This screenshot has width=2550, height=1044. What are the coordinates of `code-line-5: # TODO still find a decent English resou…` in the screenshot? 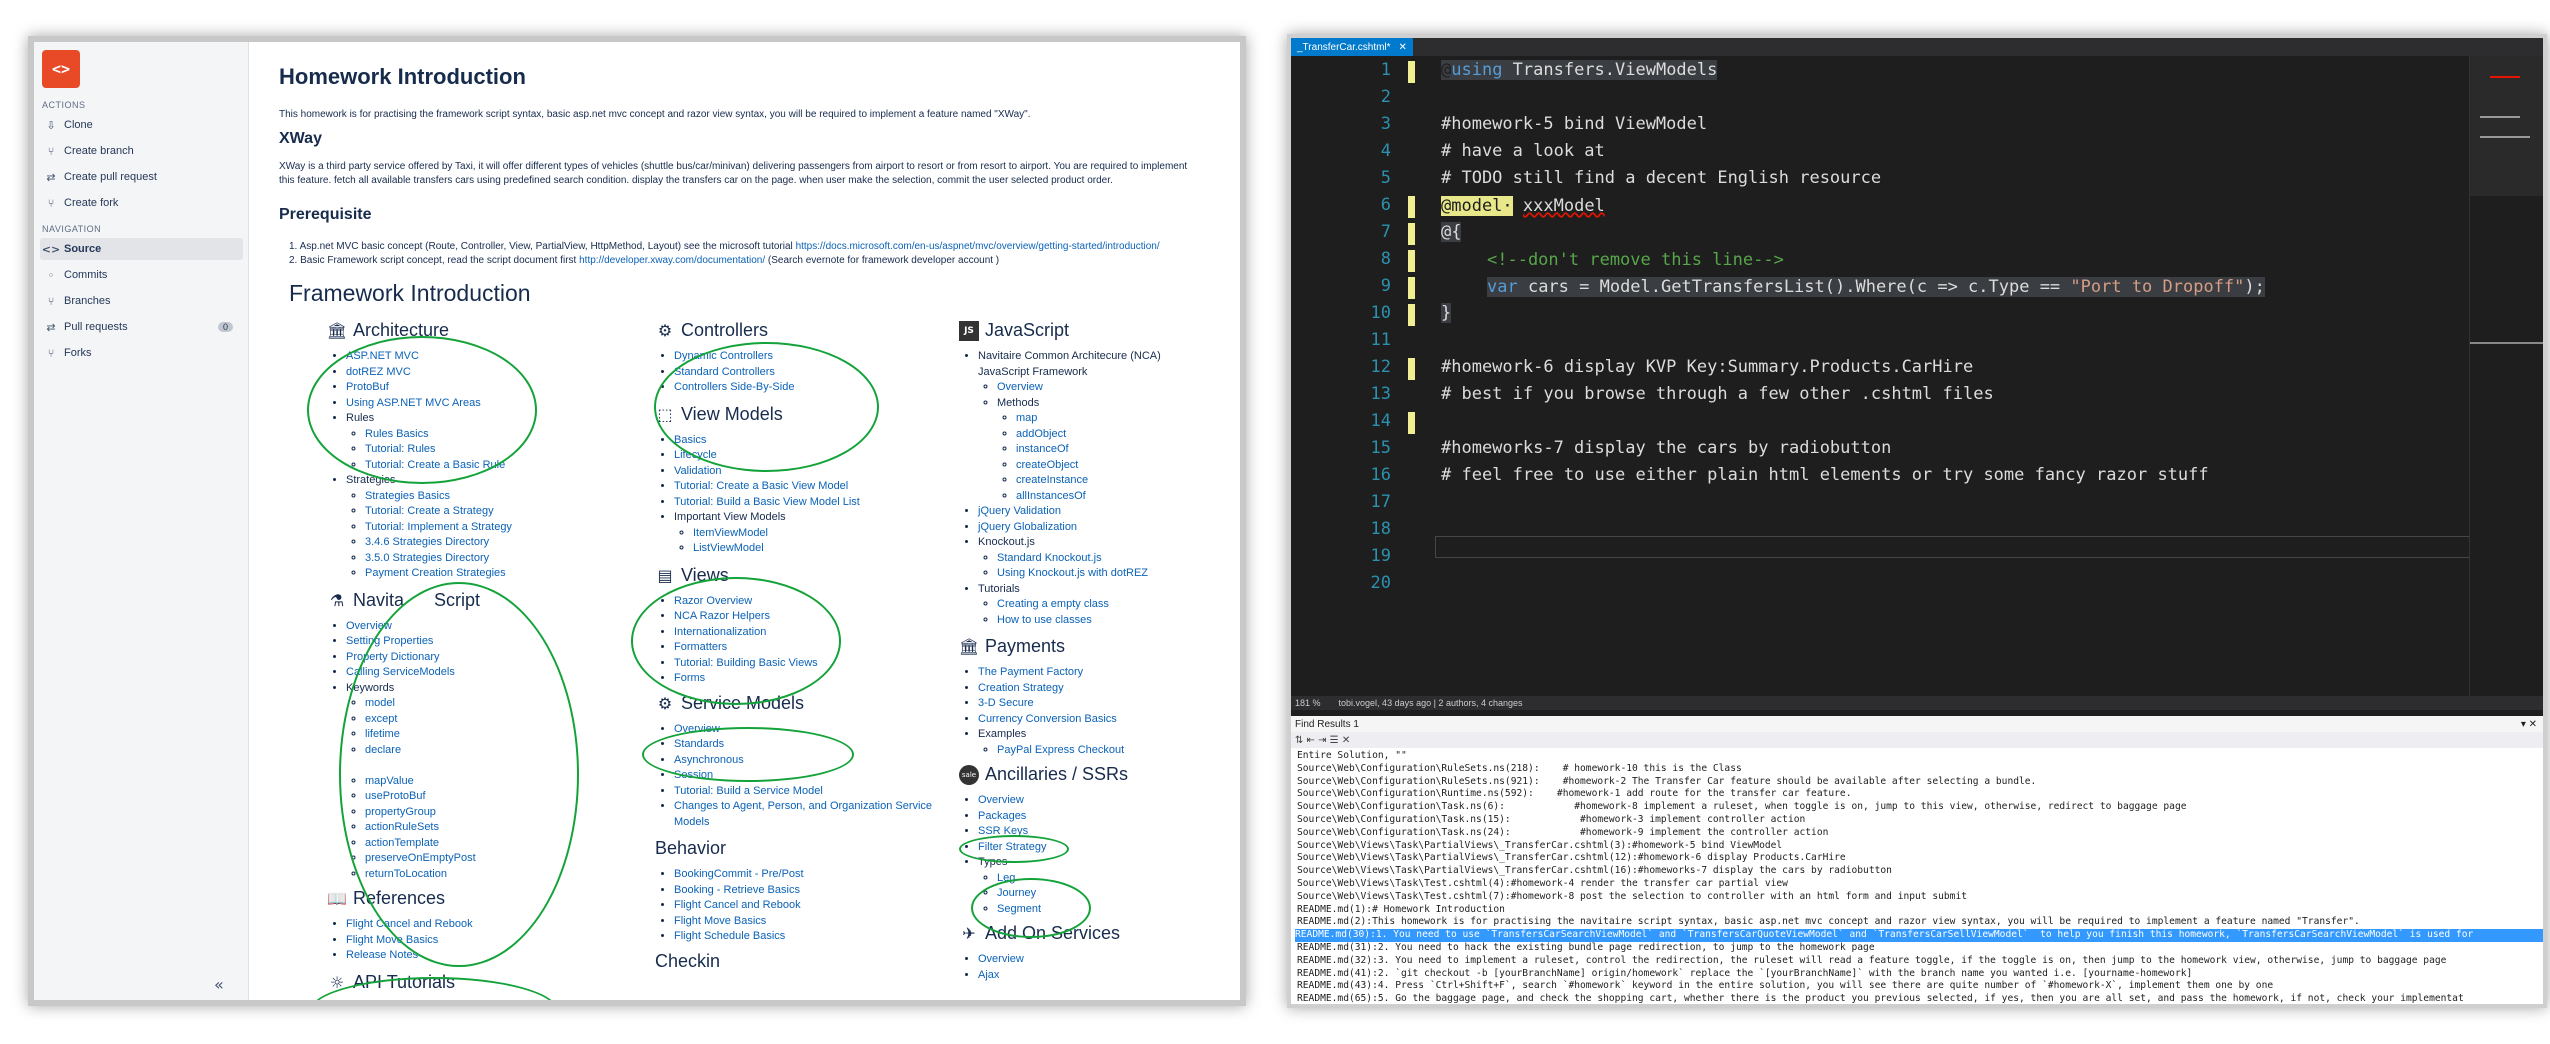 It's located at (1661, 178).